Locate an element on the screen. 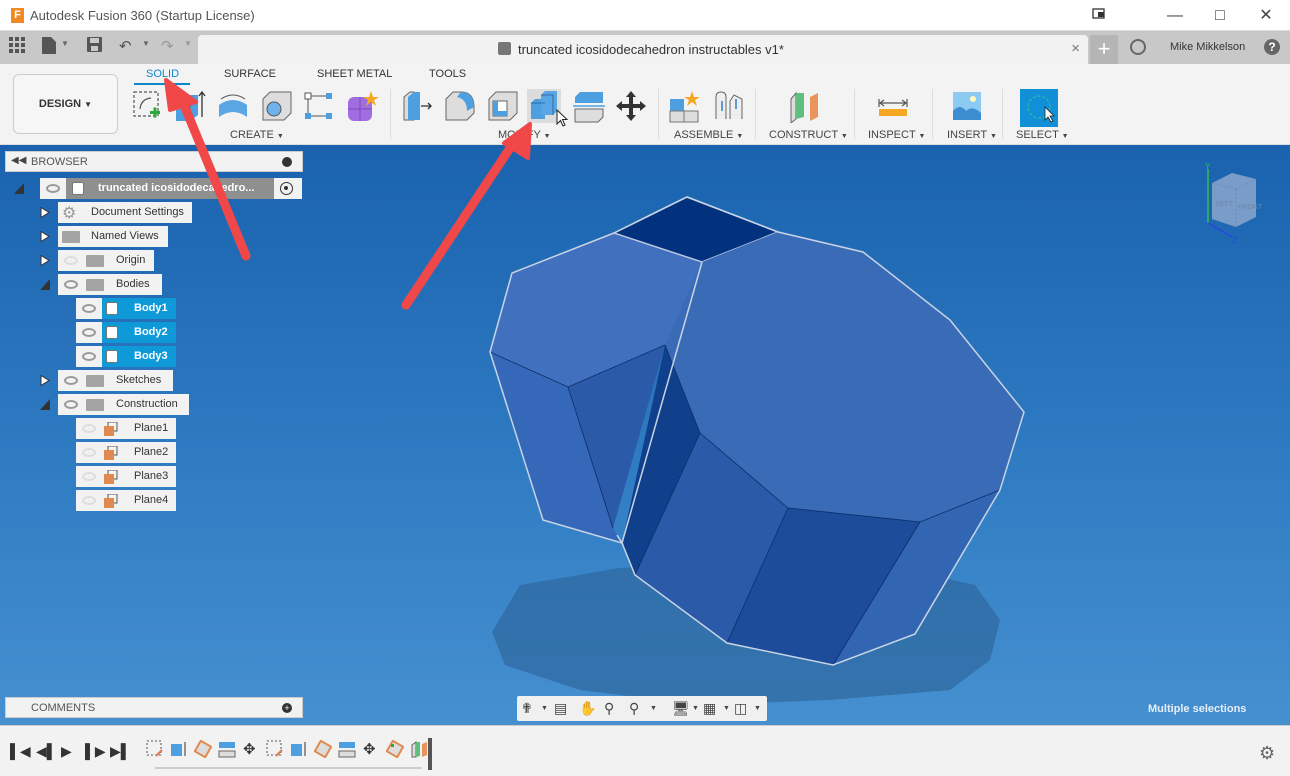  redo-icon: ↷ is located at coordinates (167, 47).